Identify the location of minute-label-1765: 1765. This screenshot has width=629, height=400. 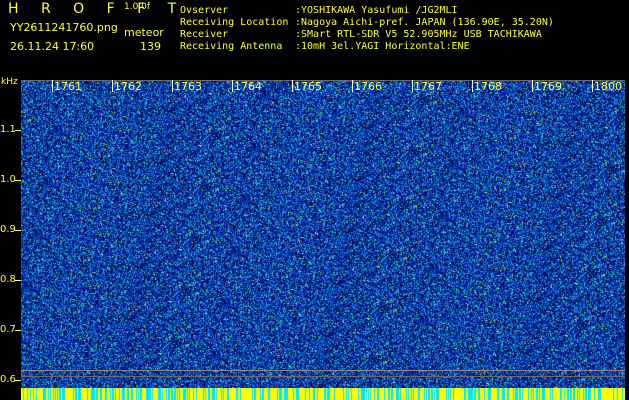
(307, 86).